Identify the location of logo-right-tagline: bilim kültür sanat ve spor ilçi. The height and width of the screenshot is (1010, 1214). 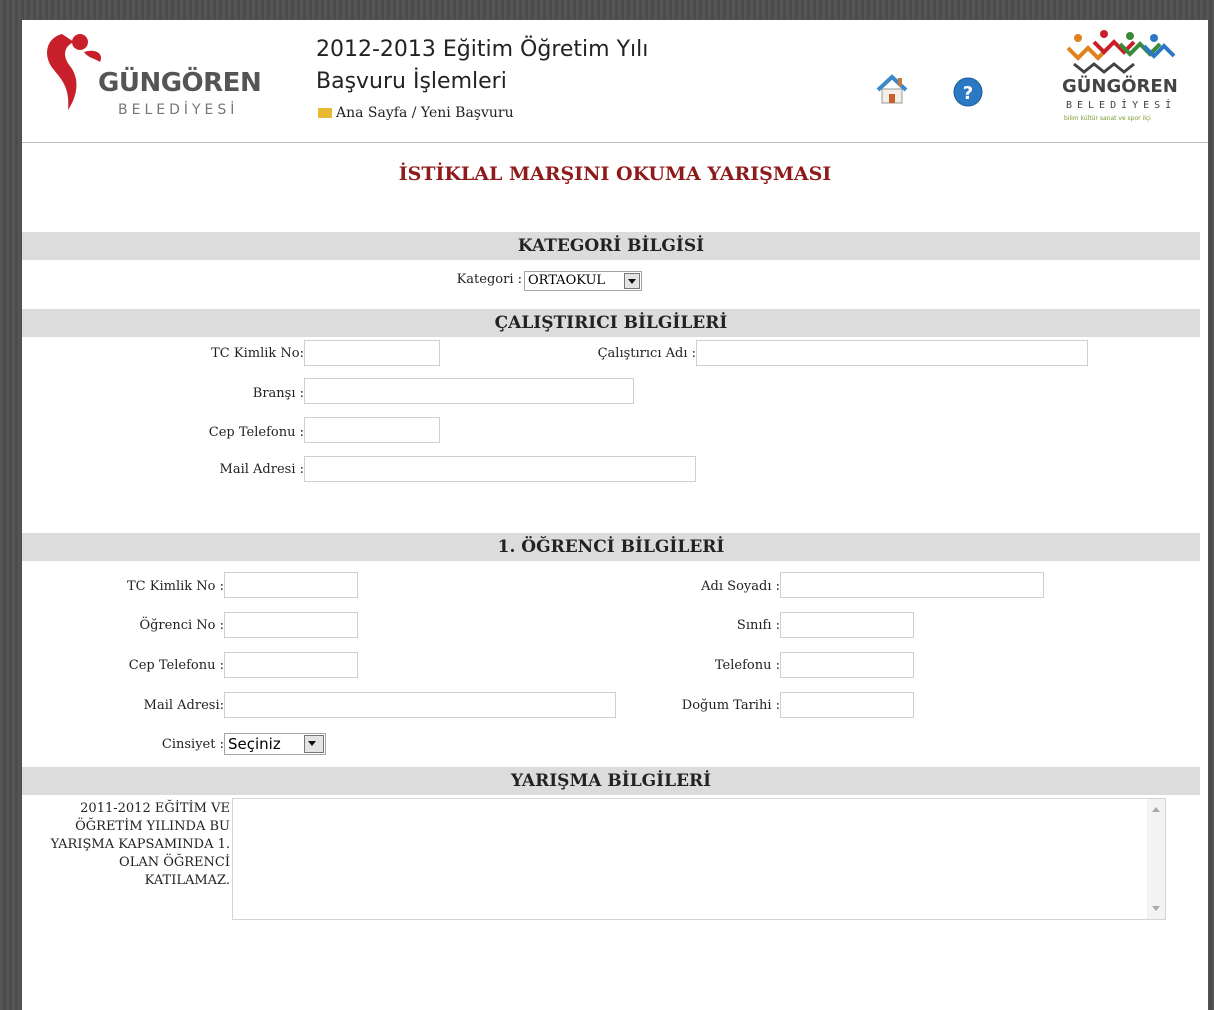
(1107, 118).